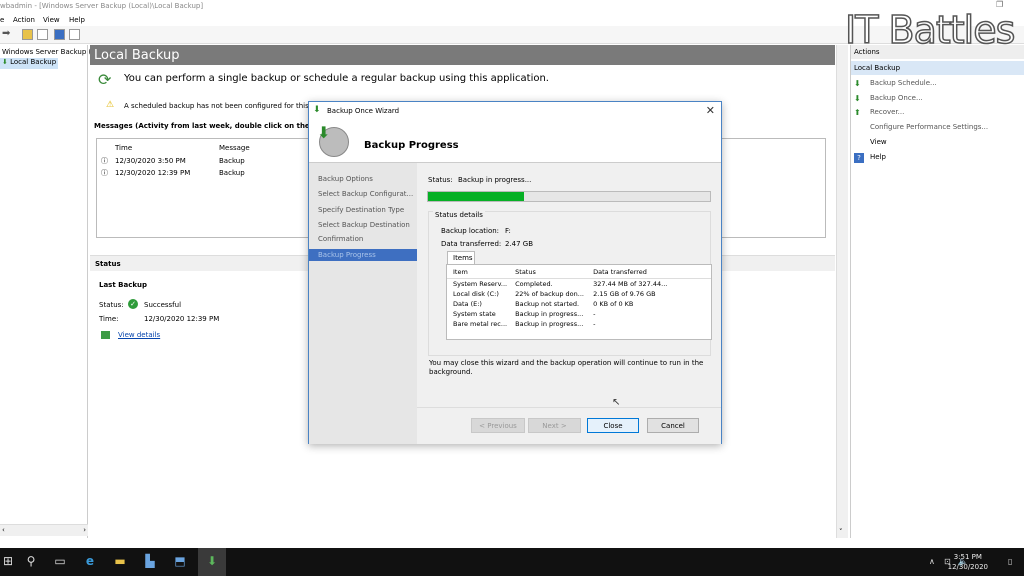 This screenshot has height=576, width=1024. What do you see at coordinates (967, 557) in the screenshot?
I see `clock-time: 3:51 PM` at bounding box center [967, 557].